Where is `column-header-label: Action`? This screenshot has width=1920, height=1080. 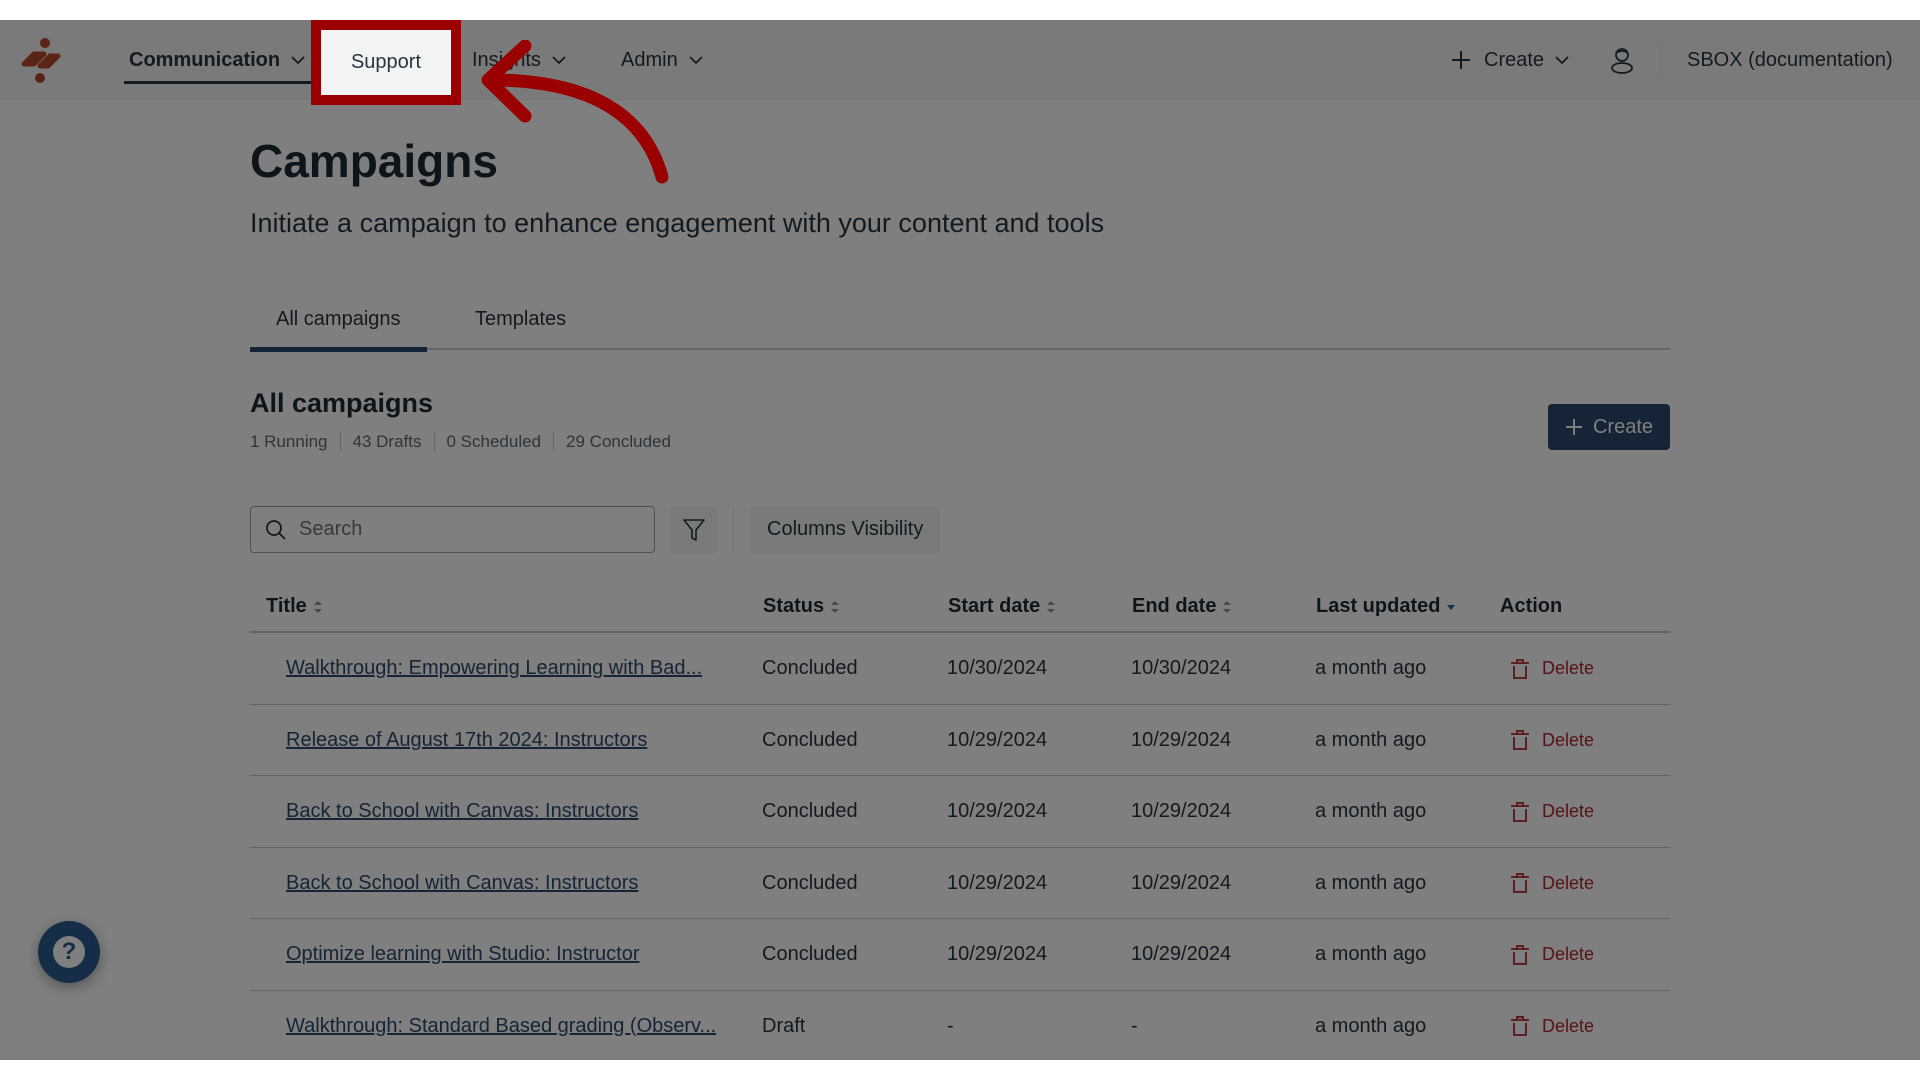 column-header-label: Action is located at coordinates (1531, 606).